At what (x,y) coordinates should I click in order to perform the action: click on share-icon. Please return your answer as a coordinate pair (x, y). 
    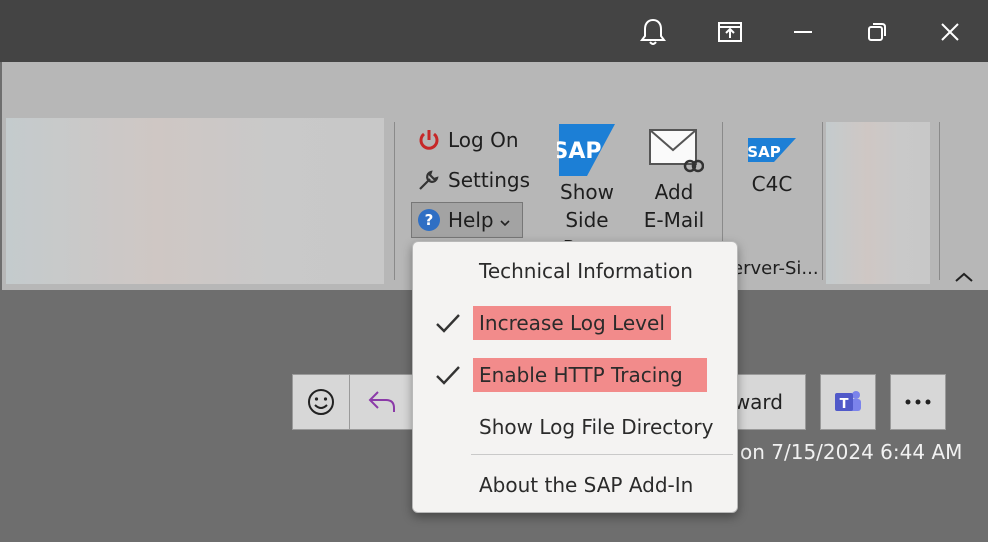
    Looking at the image, I should click on (730, 32).